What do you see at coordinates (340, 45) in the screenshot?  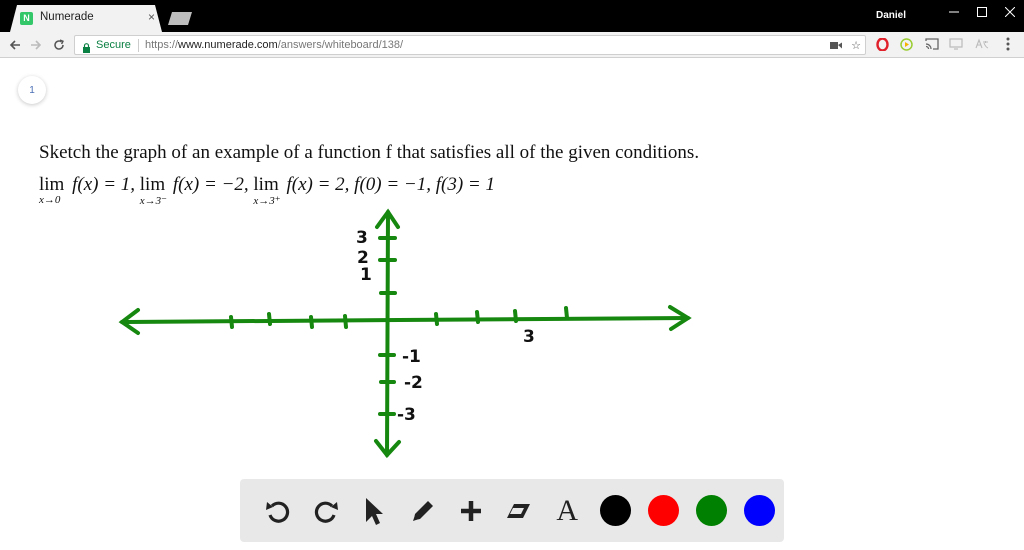 I see `url-path: /answers/whiteboard/138/` at bounding box center [340, 45].